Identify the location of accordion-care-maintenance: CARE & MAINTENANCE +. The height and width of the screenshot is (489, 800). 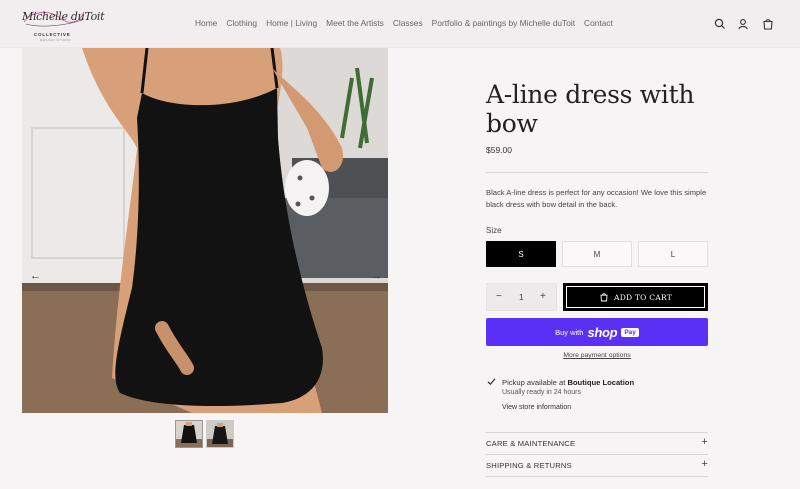
(597, 444).